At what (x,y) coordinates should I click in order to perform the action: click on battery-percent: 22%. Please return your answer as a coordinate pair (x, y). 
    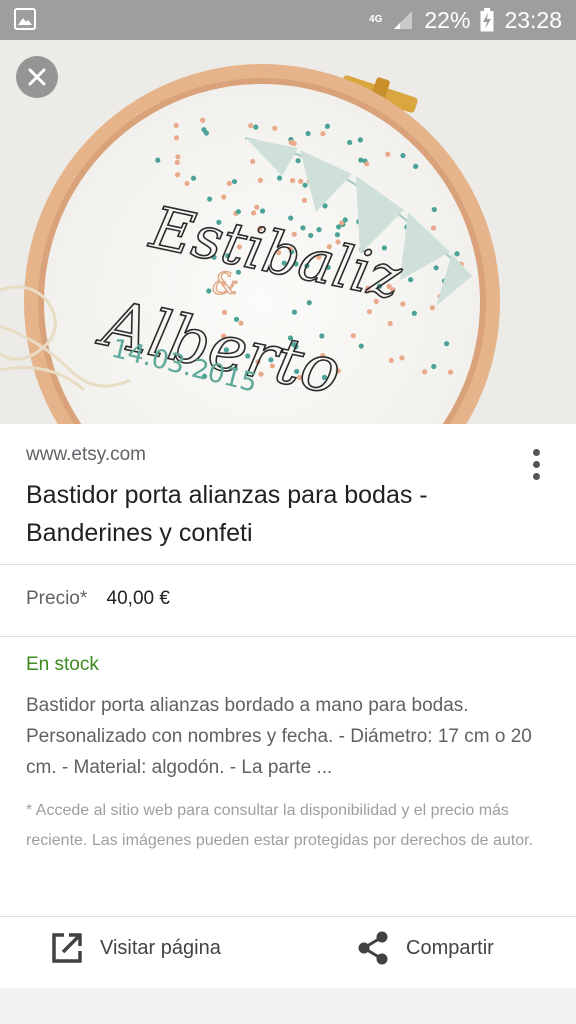
    Looking at the image, I should click on (447, 19).